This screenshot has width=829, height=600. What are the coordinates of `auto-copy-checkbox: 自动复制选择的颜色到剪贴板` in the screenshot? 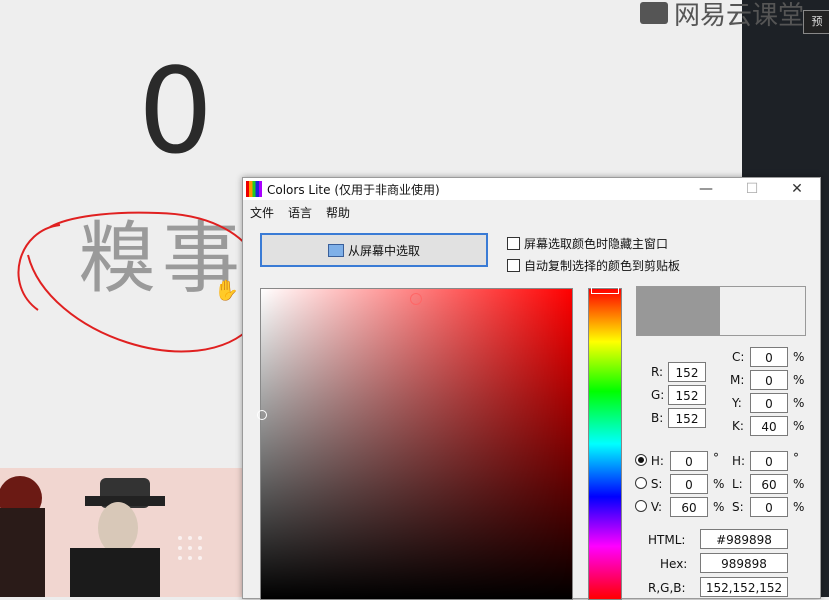 It's located at (593, 265).